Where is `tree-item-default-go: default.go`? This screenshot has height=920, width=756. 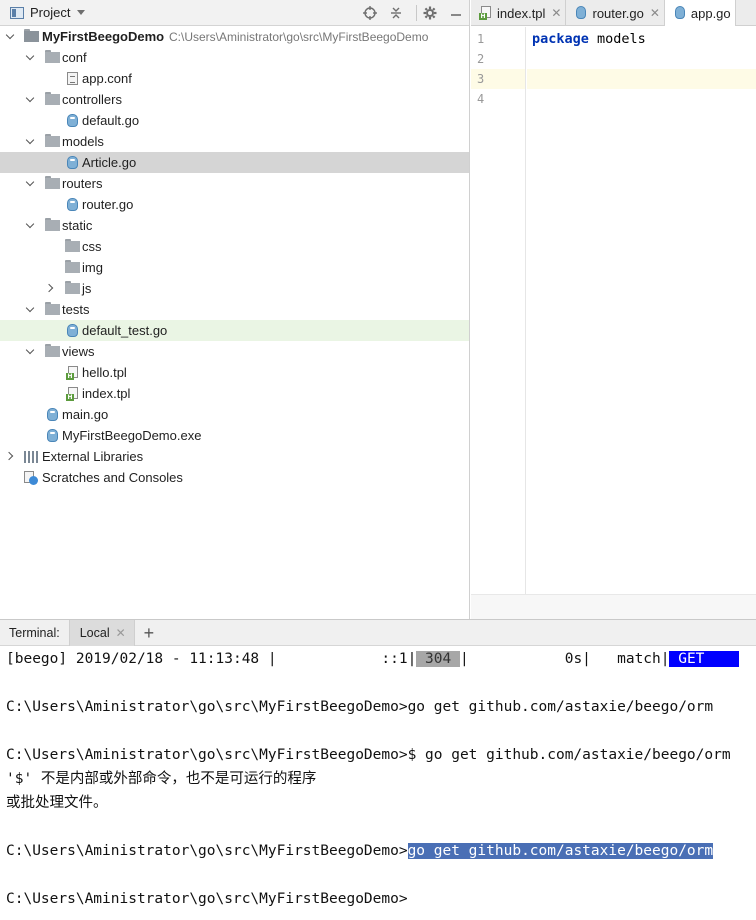
tree-item-default-go: default.go is located at coordinates (234, 120).